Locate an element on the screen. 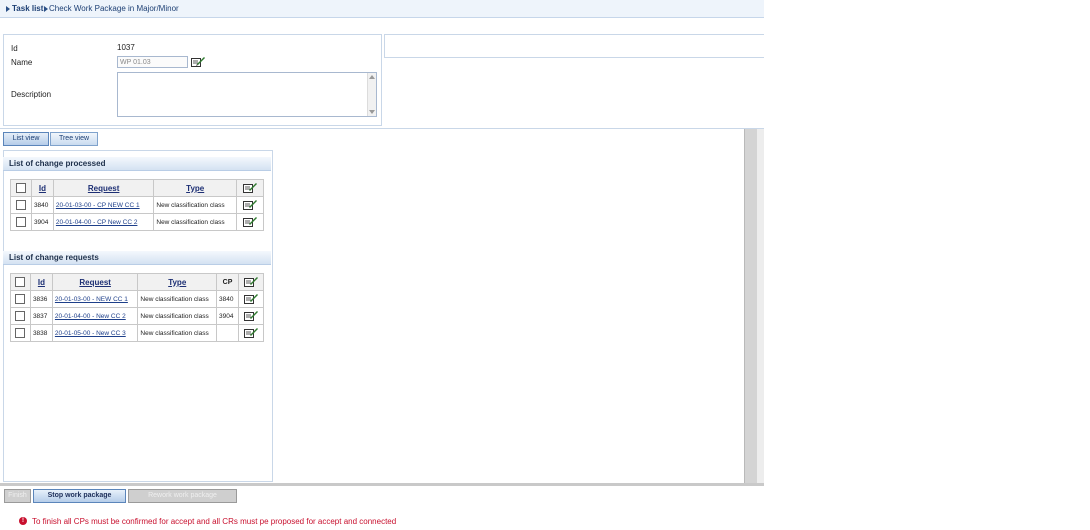  row-request-cell: 20-01-03-00 - CP NEW CC 1 is located at coordinates (103, 205).